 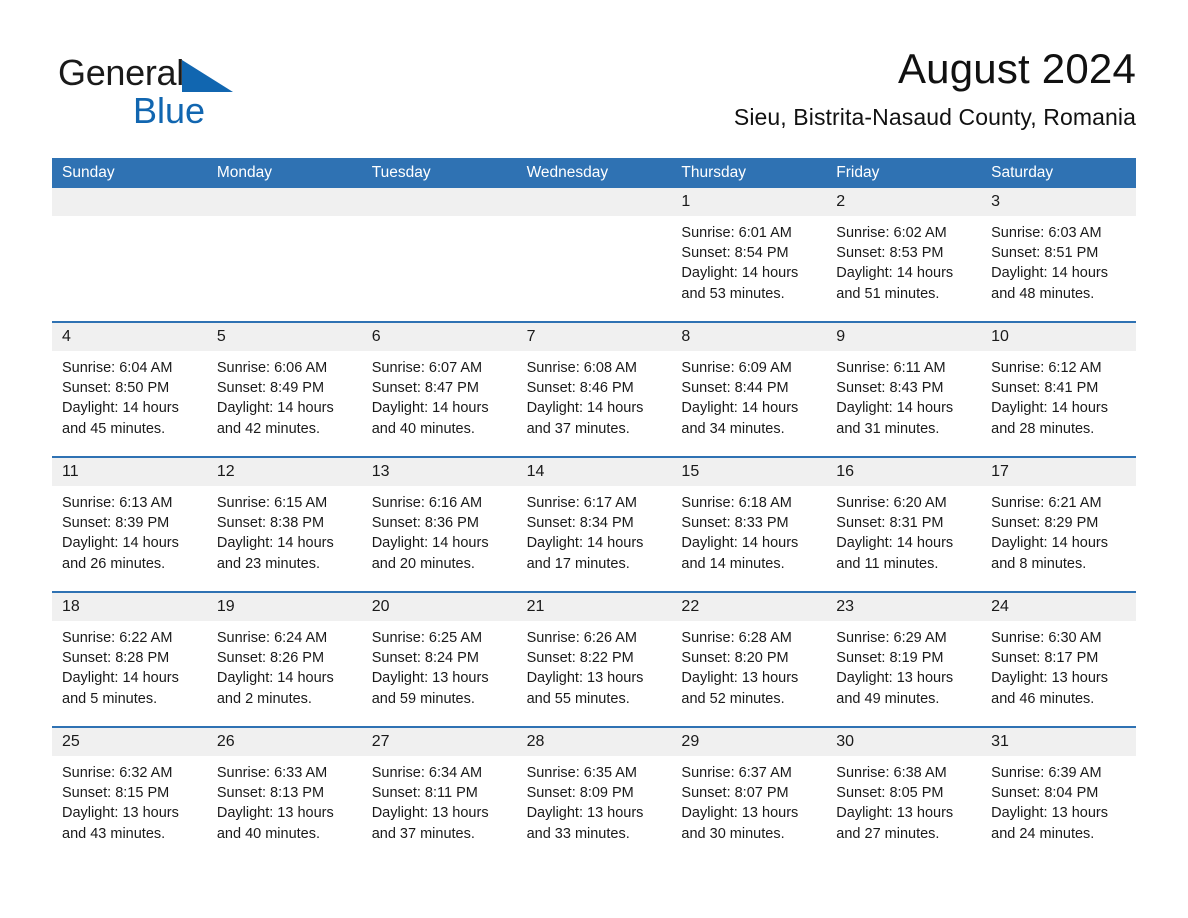 What do you see at coordinates (733, 563) in the screenshot?
I see `daylight-text-line2: and 14 minutes.` at bounding box center [733, 563].